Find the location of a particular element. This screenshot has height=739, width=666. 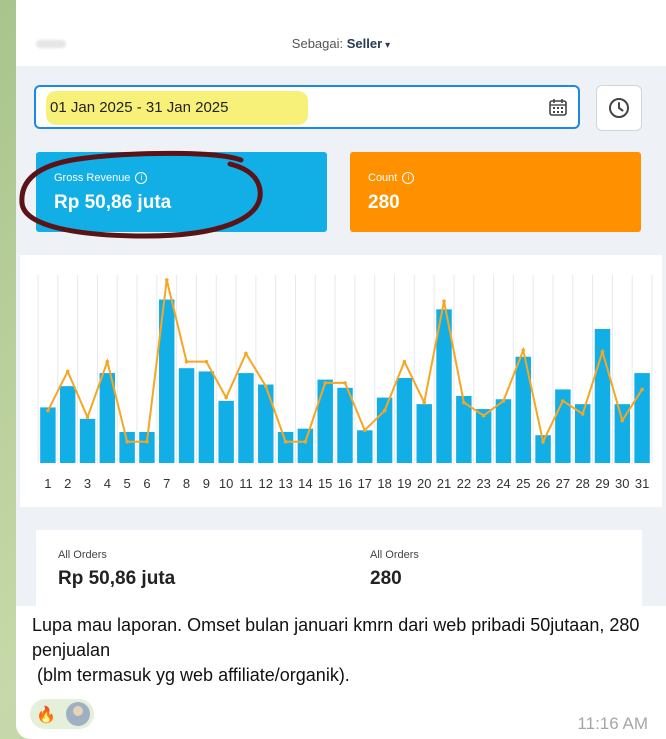

x-tick-label: 9 is located at coordinates (206, 483).